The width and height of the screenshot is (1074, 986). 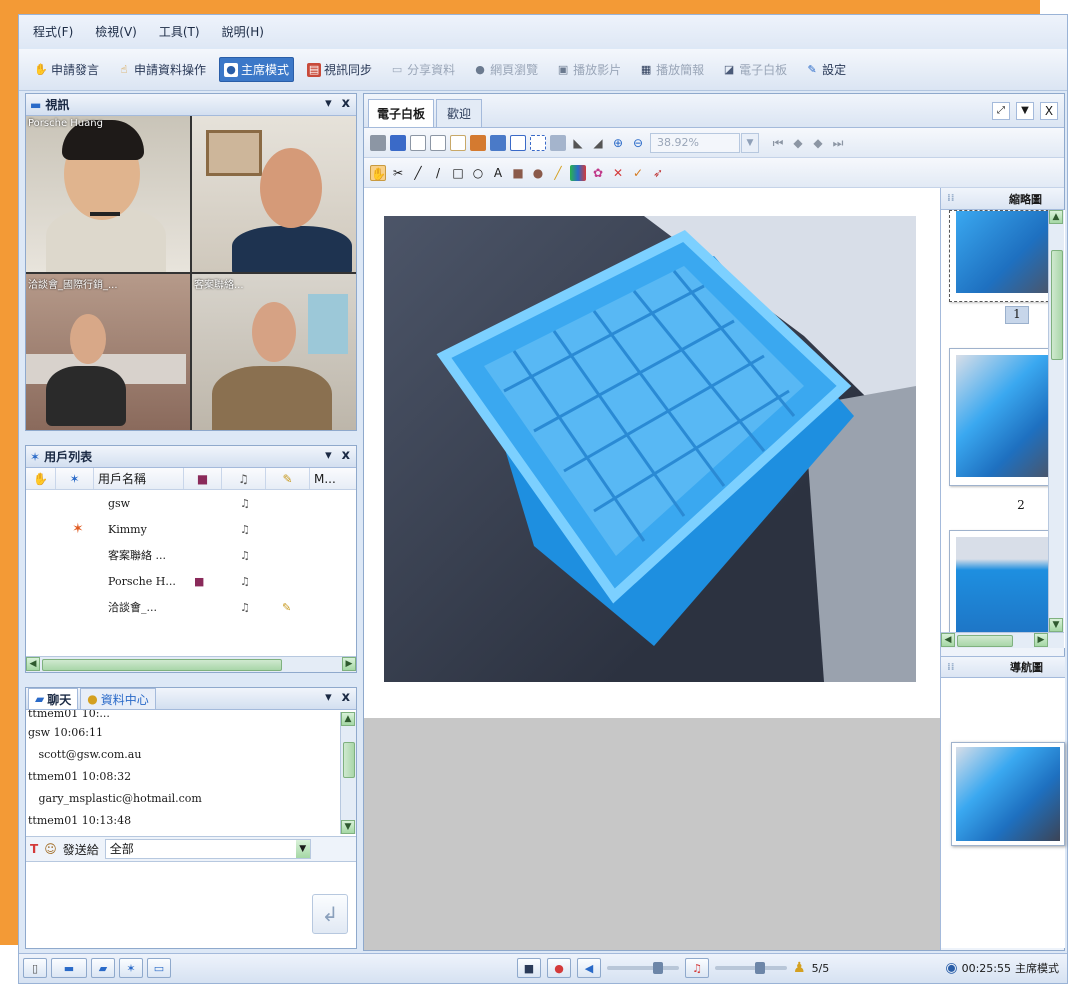 What do you see at coordinates (418, 173) in the screenshot?
I see `pen-tool-icon: ╱` at bounding box center [418, 173].